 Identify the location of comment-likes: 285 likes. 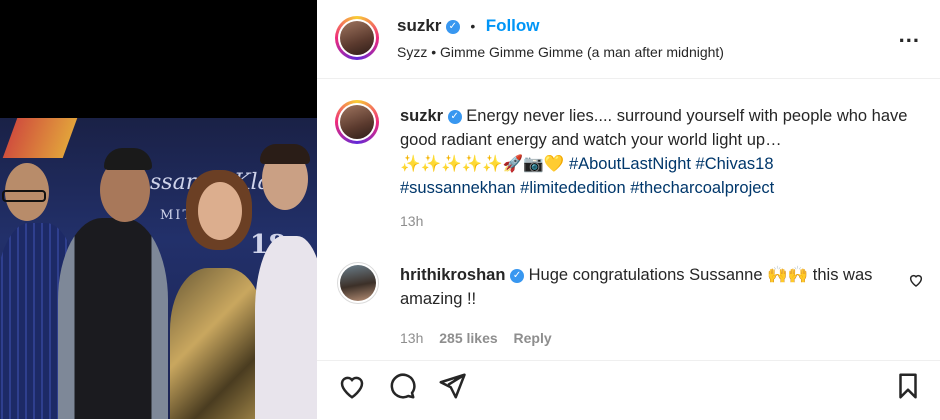
(468, 338).